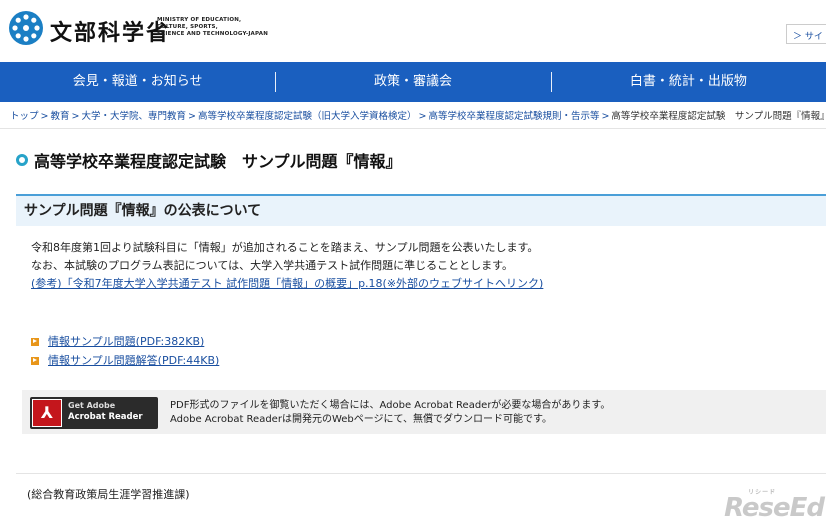  Describe the element at coordinates (92, 405) in the screenshot. I see `acrobat-badge-line1: Get Adobe` at that location.